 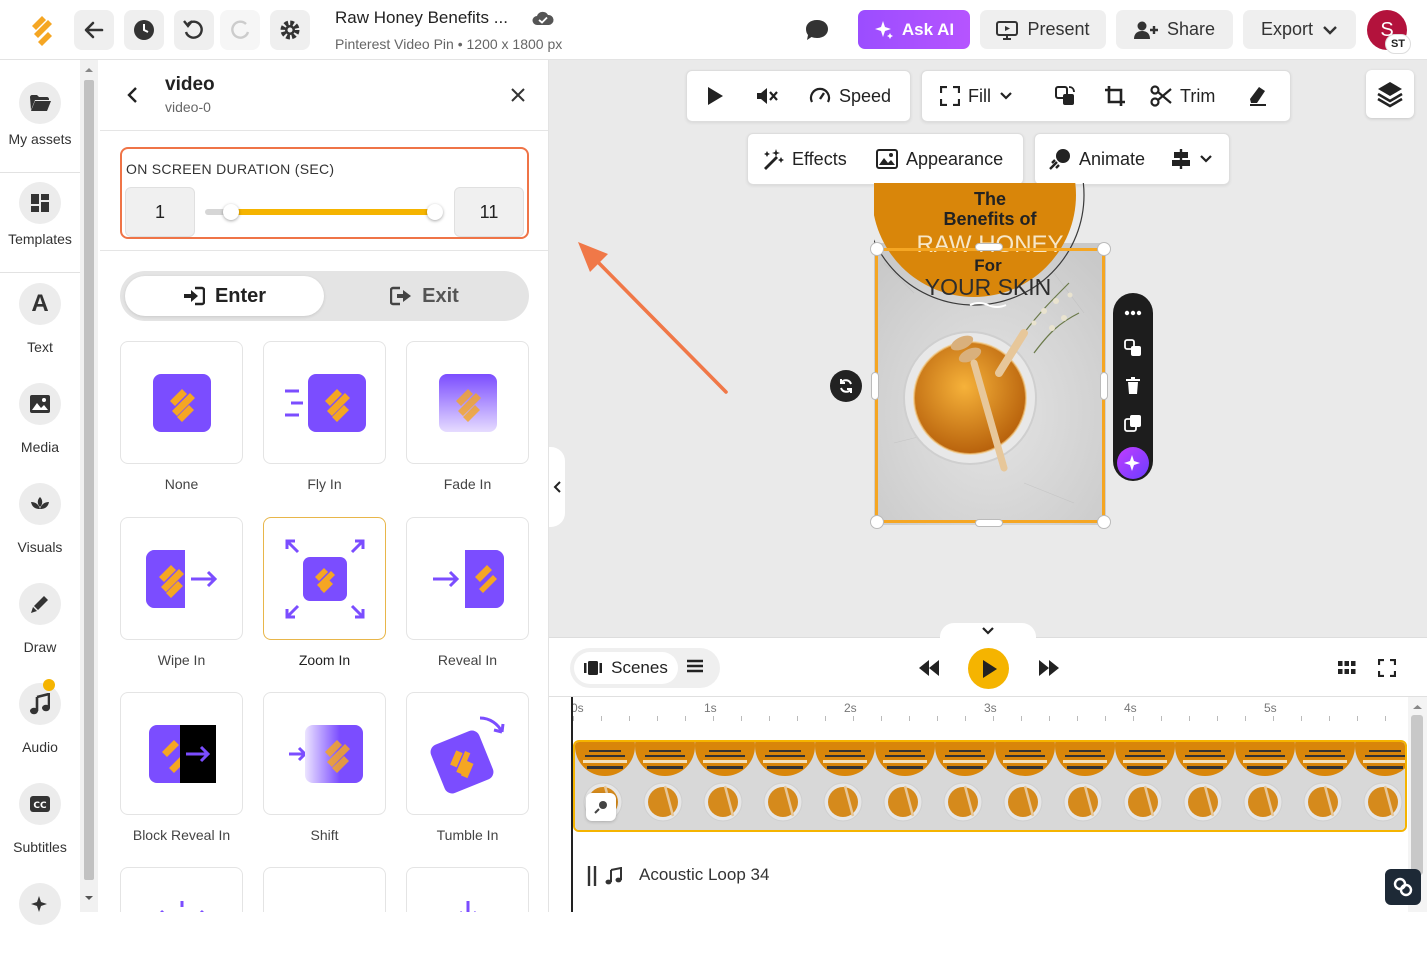 I want to click on trim-button: Trim, so click(x=1182, y=96).